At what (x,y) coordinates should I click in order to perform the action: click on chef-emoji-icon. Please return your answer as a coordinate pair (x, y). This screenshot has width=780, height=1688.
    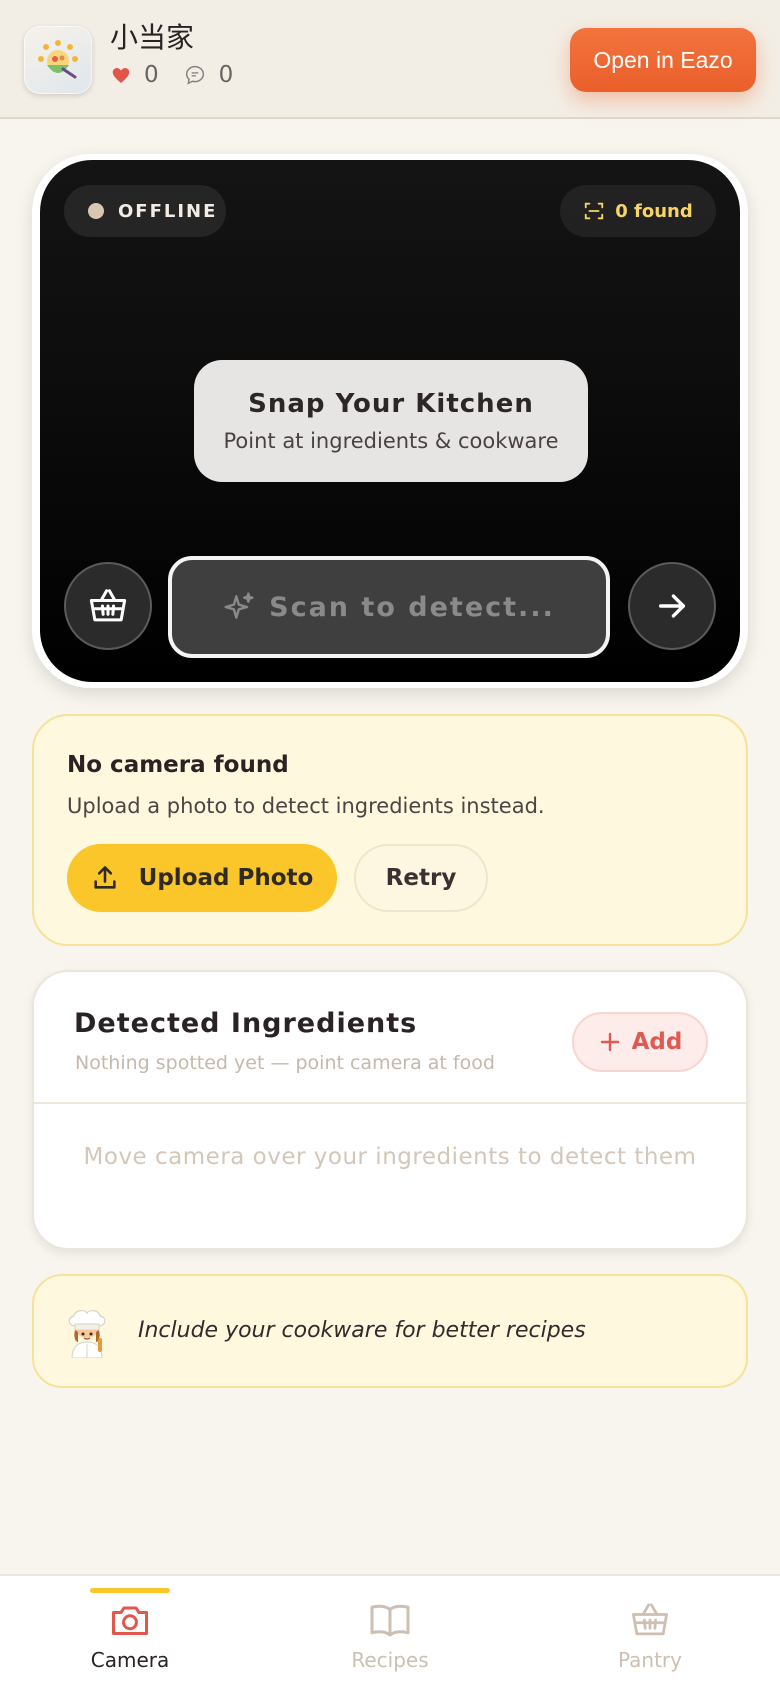
    Looking at the image, I should click on (87, 1334).